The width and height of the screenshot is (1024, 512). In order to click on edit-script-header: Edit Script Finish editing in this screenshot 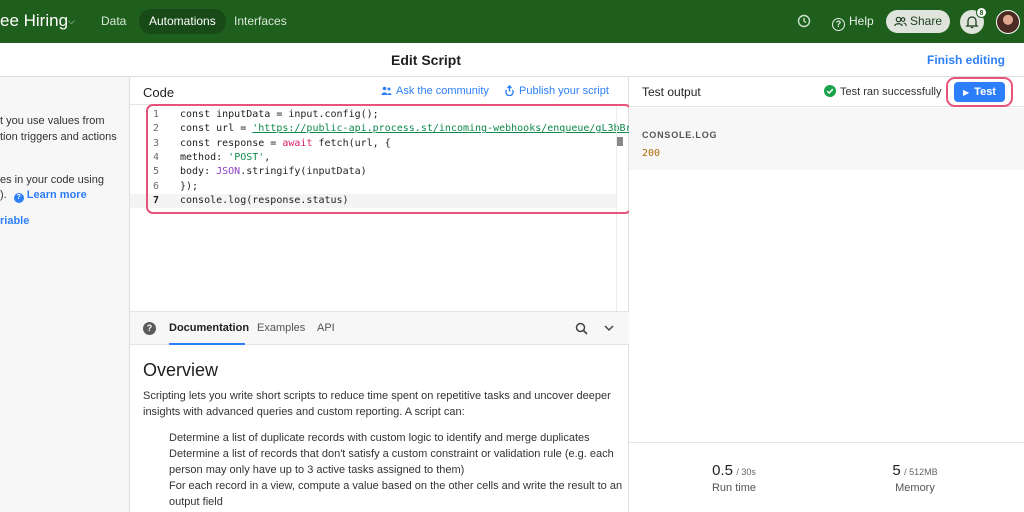, I will do `click(512, 60)`.